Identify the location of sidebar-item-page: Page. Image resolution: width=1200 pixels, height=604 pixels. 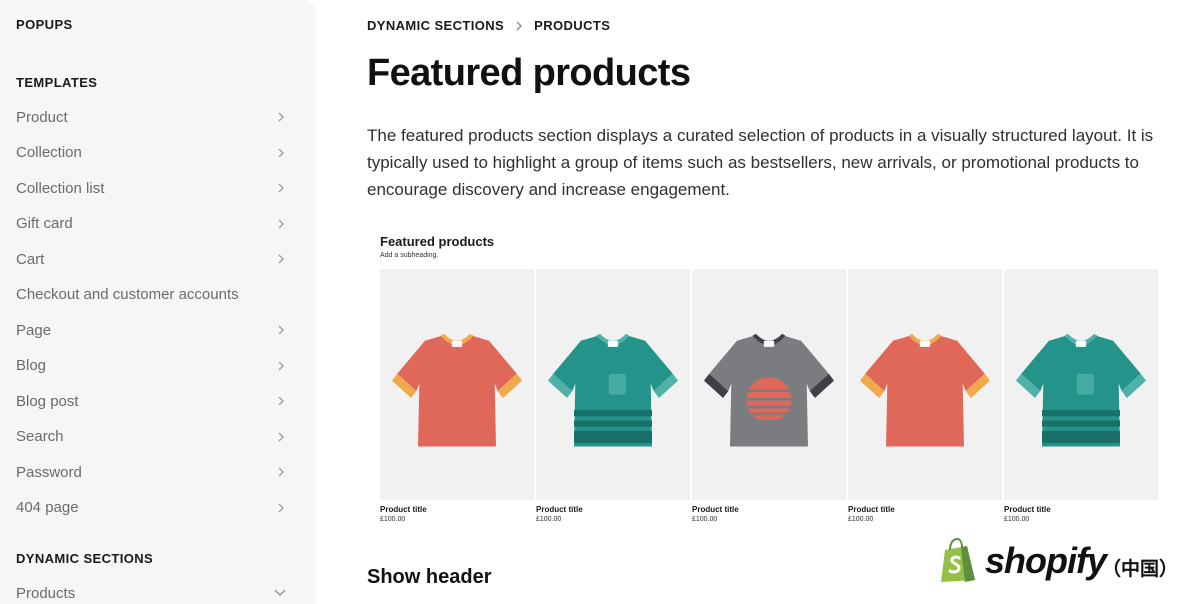
(158, 330).